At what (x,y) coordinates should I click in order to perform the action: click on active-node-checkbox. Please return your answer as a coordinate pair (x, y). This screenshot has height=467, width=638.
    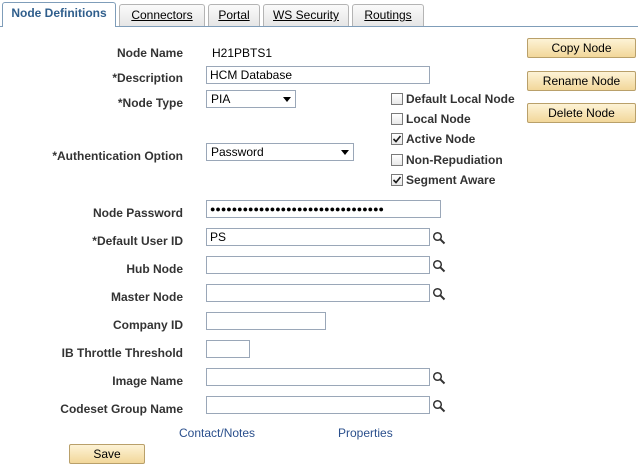
    Looking at the image, I should click on (397, 139).